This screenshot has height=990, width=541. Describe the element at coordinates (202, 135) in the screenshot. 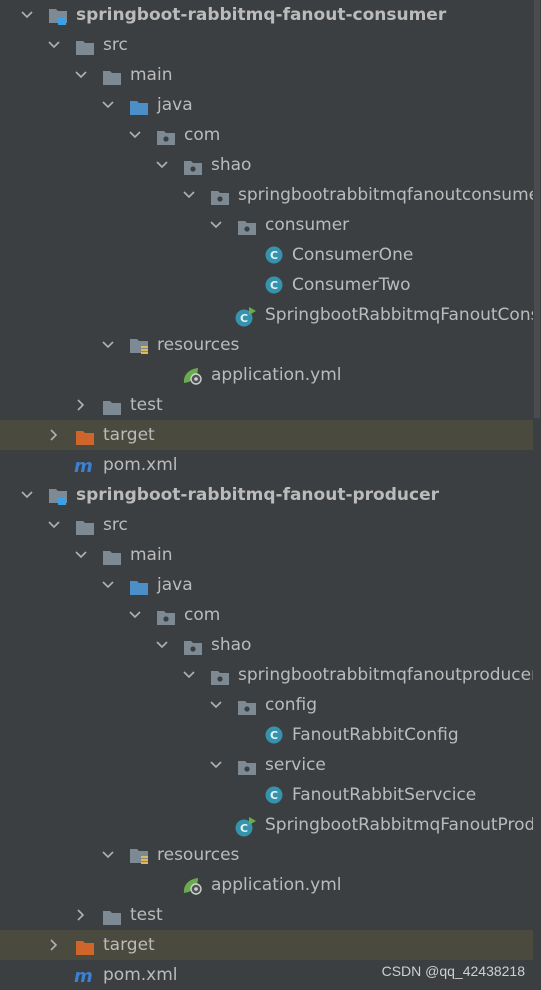

I see `package-com-label: com` at that location.